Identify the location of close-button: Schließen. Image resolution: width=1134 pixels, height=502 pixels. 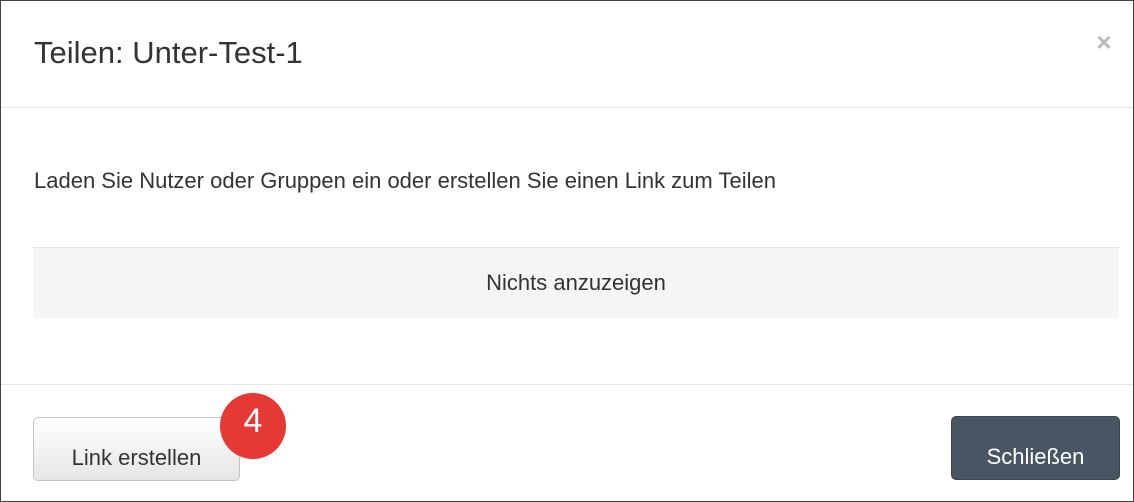
(1035, 448).